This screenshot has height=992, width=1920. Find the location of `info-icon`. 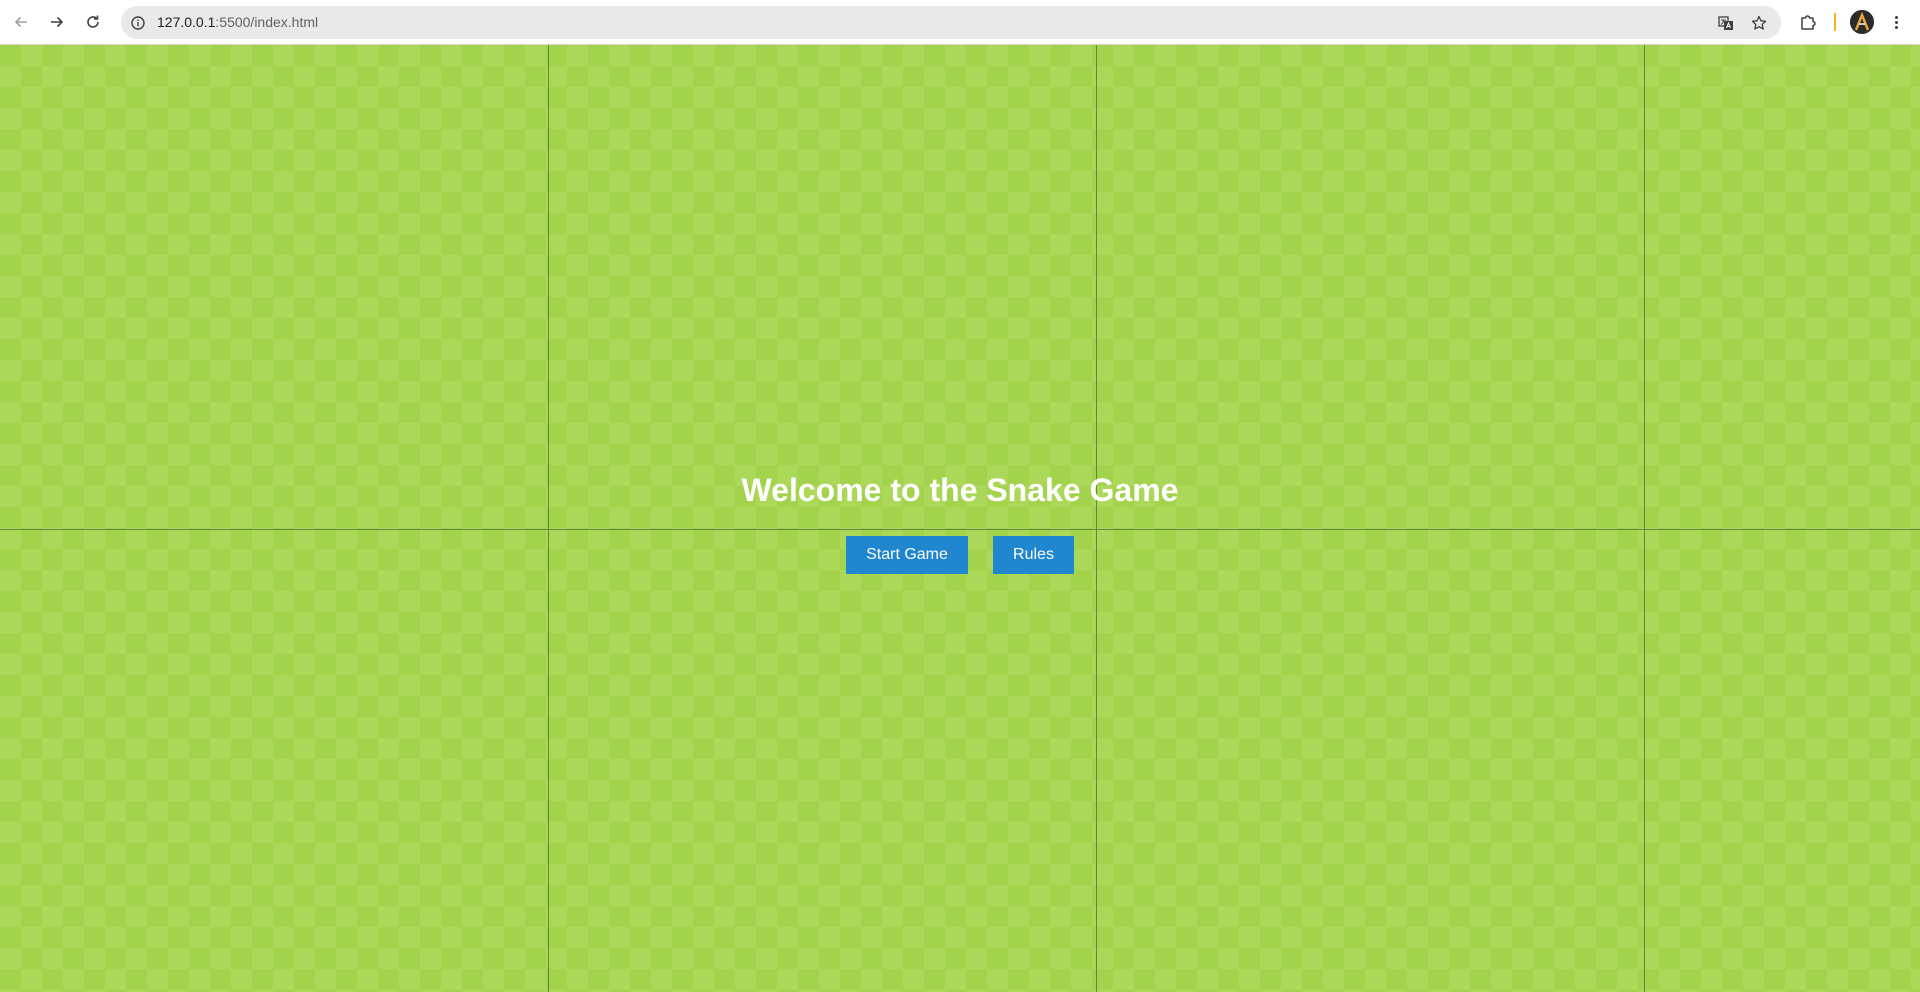

info-icon is located at coordinates (137, 22).